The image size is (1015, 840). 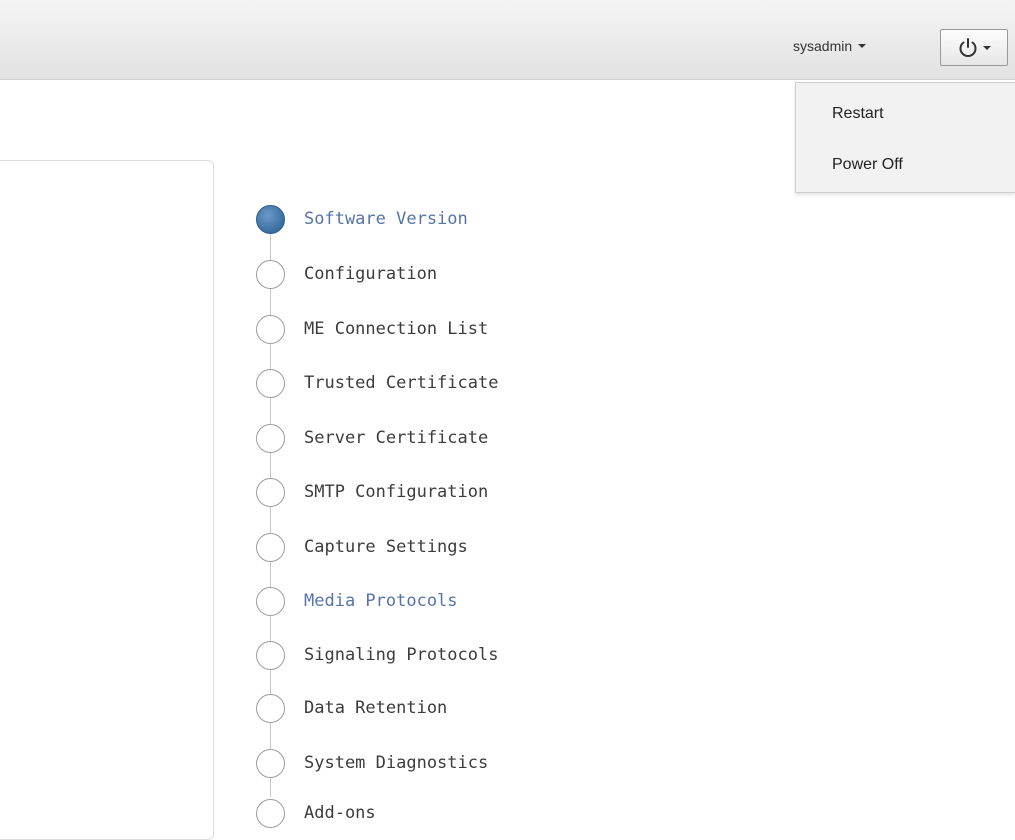 I want to click on wizard-step-software-version: Software Version, so click(x=362, y=219).